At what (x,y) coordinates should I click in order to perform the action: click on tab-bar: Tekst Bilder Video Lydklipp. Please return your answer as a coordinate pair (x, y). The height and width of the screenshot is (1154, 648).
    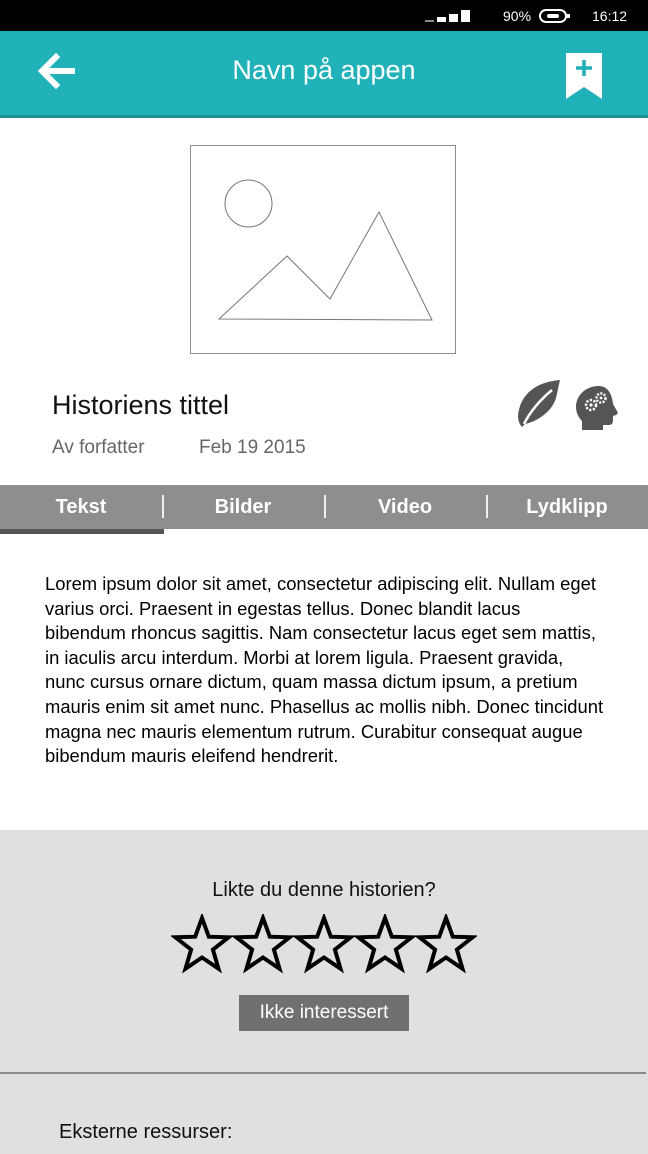
    Looking at the image, I should click on (324, 507).